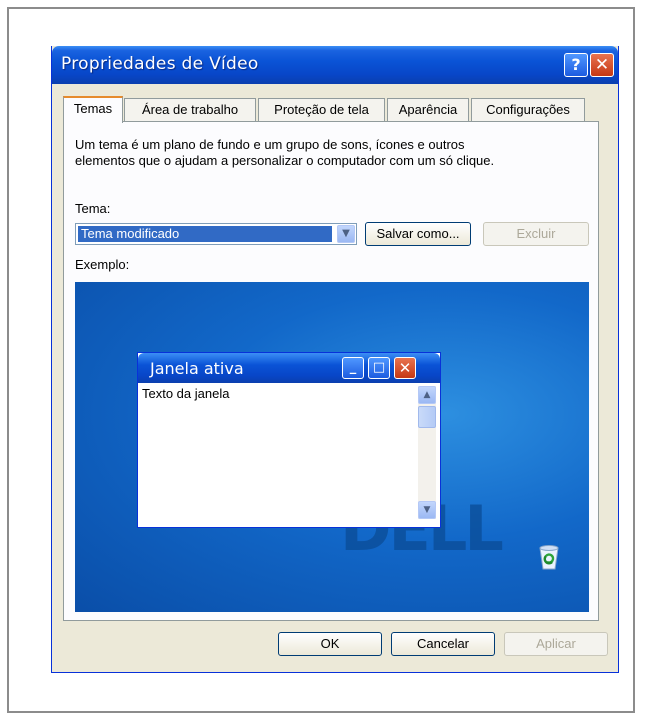 This screenshot has width=645, height=718. I want to click on theme-selected-value: Tema modificado, so click(205, 234).